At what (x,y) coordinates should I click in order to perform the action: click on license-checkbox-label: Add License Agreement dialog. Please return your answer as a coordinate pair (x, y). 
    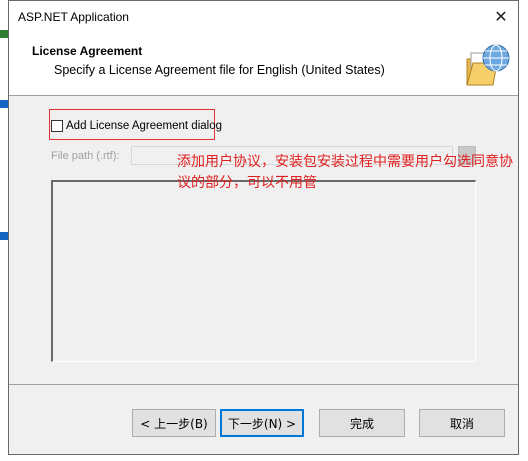
    Looking at the image, I should click on (144, 126).